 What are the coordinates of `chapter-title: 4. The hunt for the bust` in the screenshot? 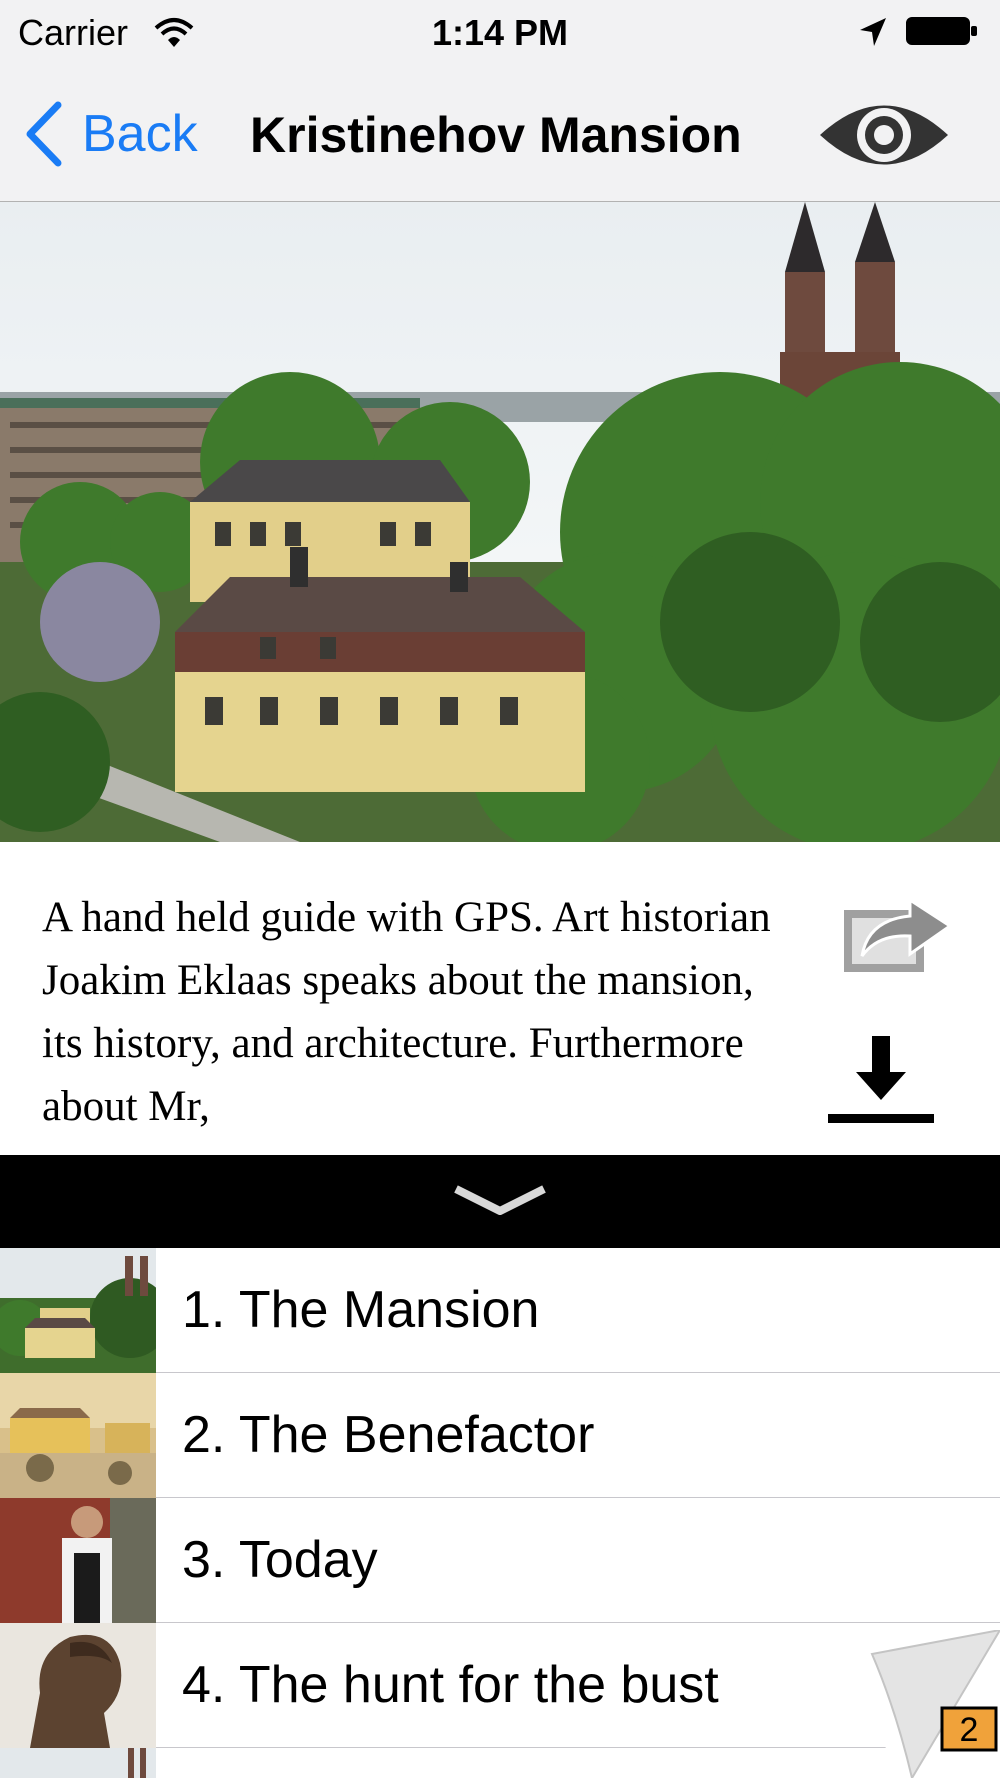 It's located at (450, 1685).